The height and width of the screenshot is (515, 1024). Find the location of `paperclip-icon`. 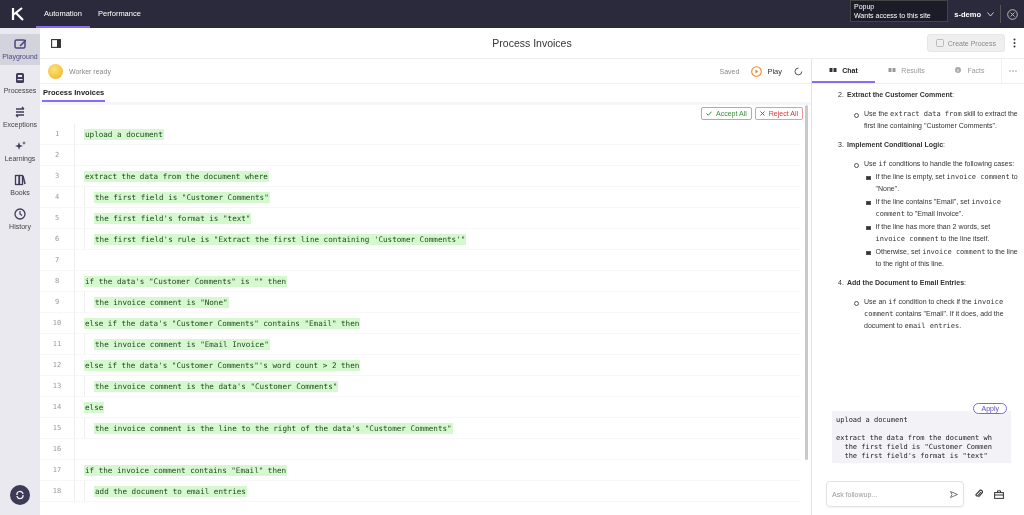

paperclip-icon is located at coordinates (979, 494).